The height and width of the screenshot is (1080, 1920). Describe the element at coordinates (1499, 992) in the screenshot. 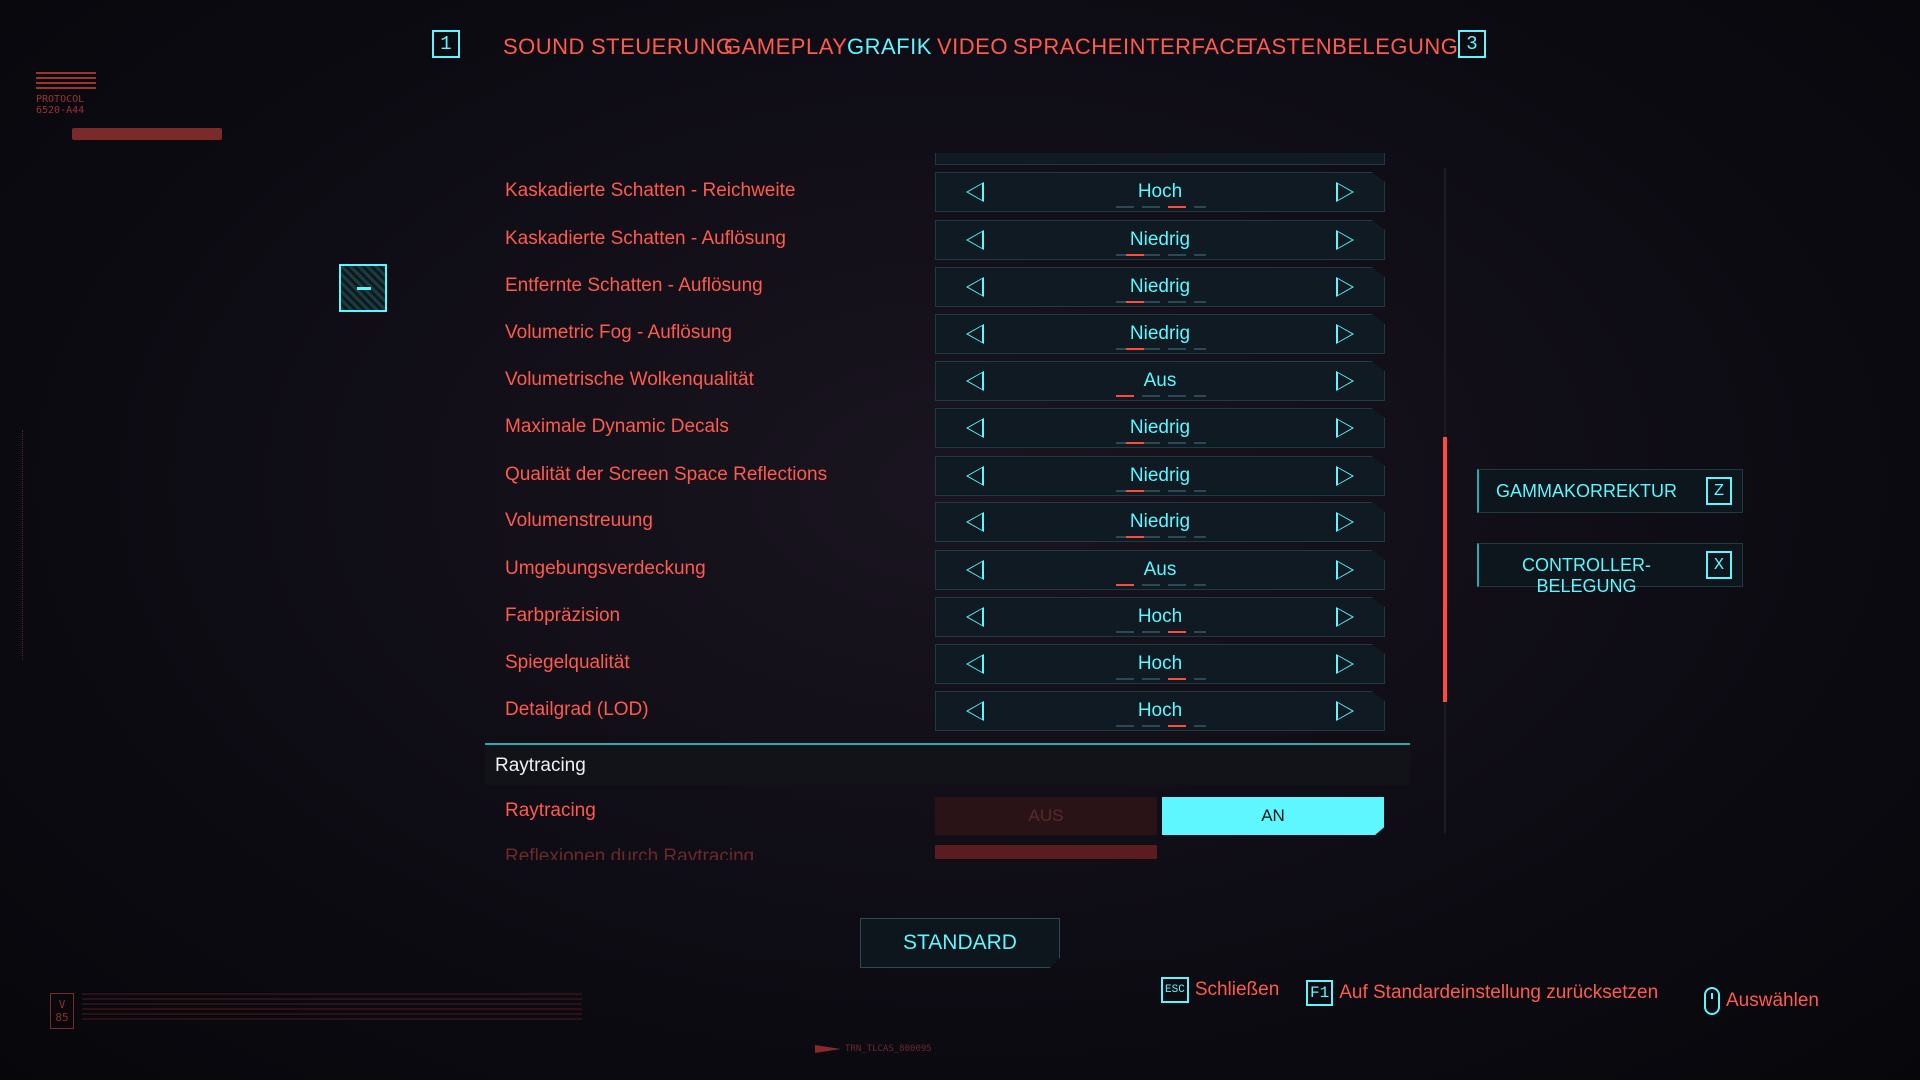

I see `reset-hint-label: Auf Standardeinstellung zurücksetzen` at that location.